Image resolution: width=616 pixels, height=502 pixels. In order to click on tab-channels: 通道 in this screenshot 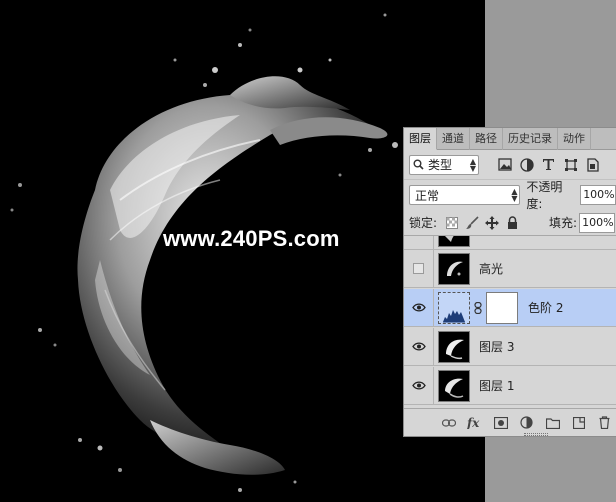, I will do `click(453, 139)`.